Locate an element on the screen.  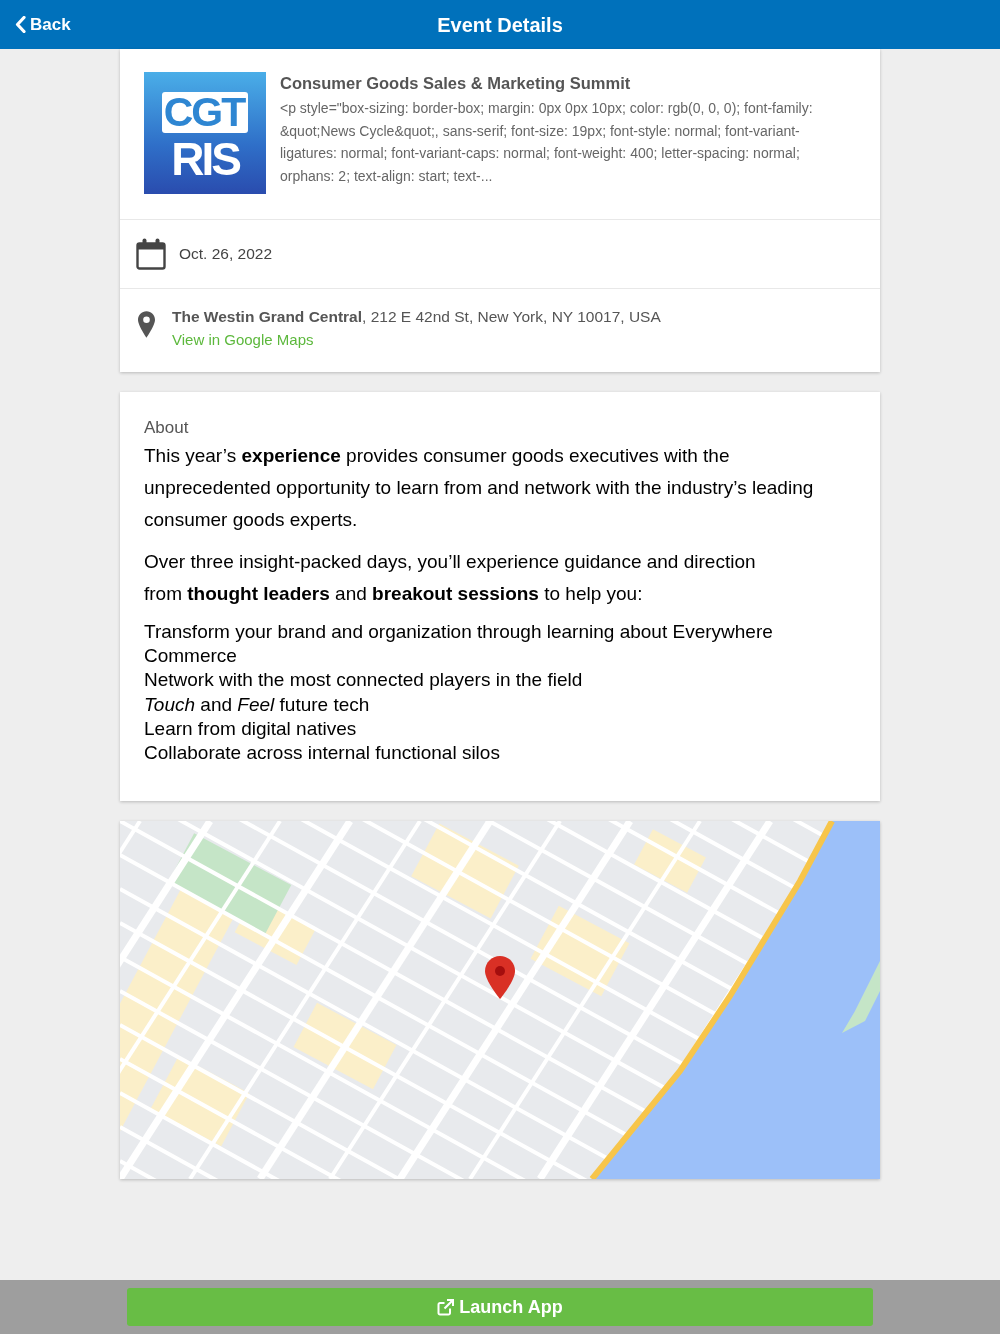
benefit-line: Network with the most connected players in the field is located at coordinates (364, 680).